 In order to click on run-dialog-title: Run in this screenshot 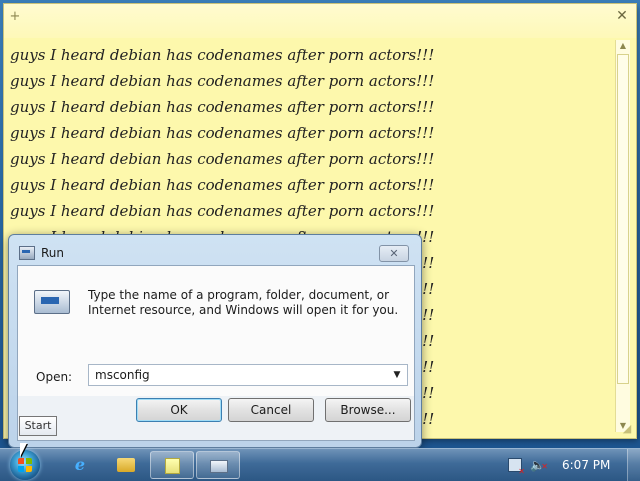, I will do `click(53, 253)`.